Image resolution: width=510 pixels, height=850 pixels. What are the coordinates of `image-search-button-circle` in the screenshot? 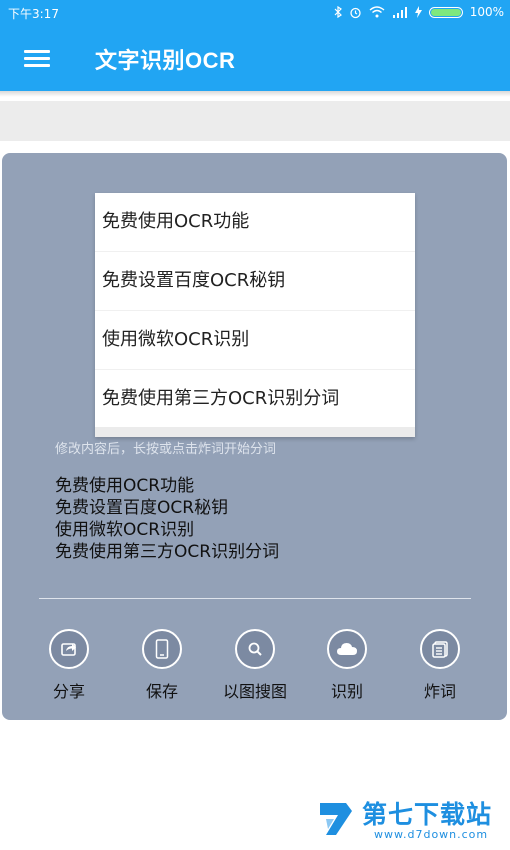 It's located at (255, 649).